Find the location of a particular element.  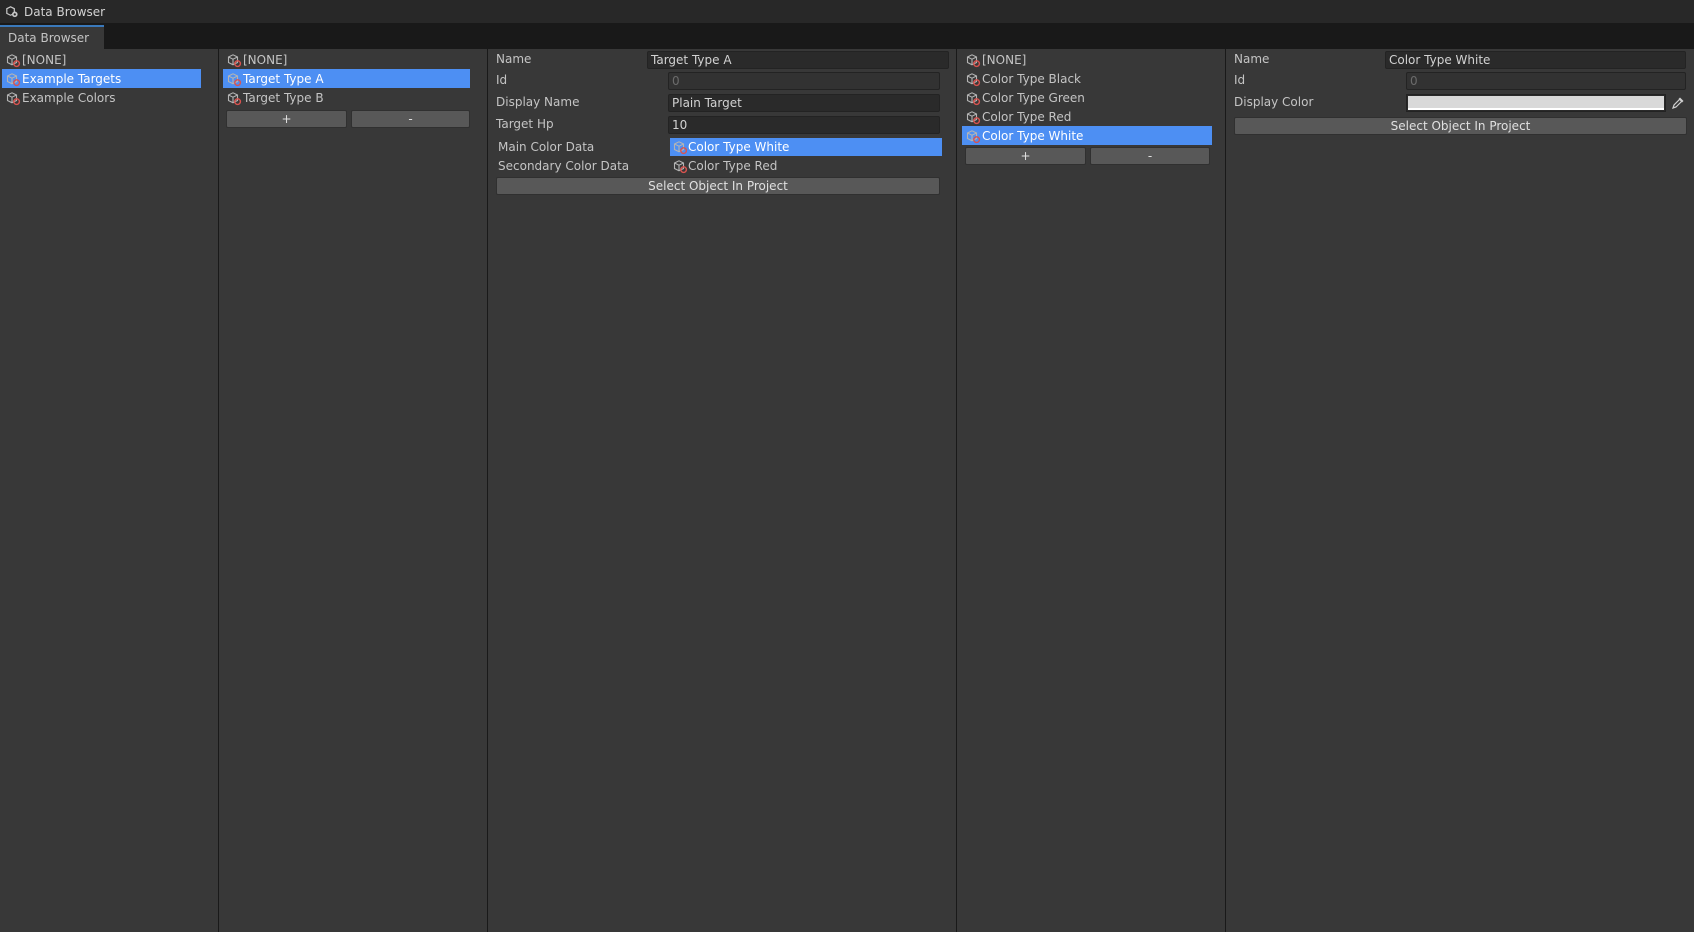

main-color-data-label: Main Color Data is located at coordinates (546, 147).